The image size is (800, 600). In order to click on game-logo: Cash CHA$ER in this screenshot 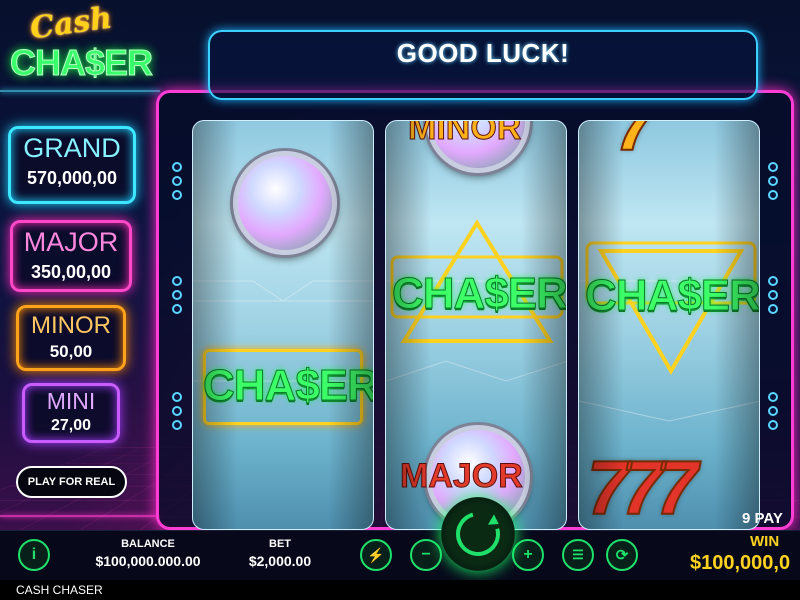, I will do `click(80, 48)`.